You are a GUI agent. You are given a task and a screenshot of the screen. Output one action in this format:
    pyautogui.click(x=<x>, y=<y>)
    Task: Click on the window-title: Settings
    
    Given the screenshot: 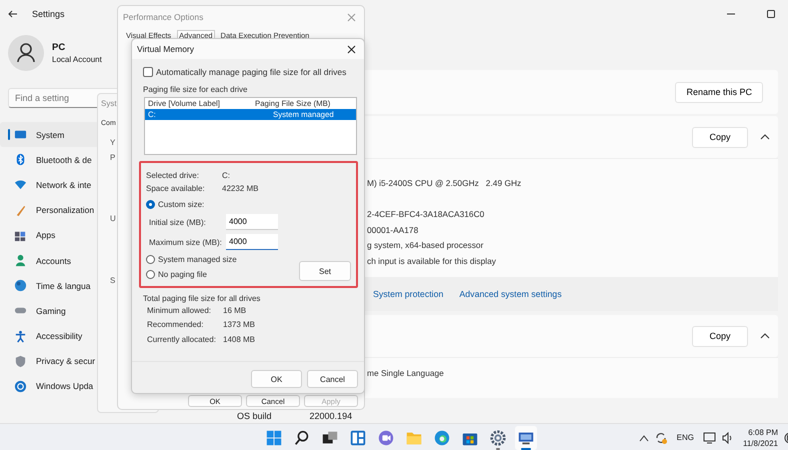 What is the action you would take?
    pyautogui.click(x=48, y=14)
    